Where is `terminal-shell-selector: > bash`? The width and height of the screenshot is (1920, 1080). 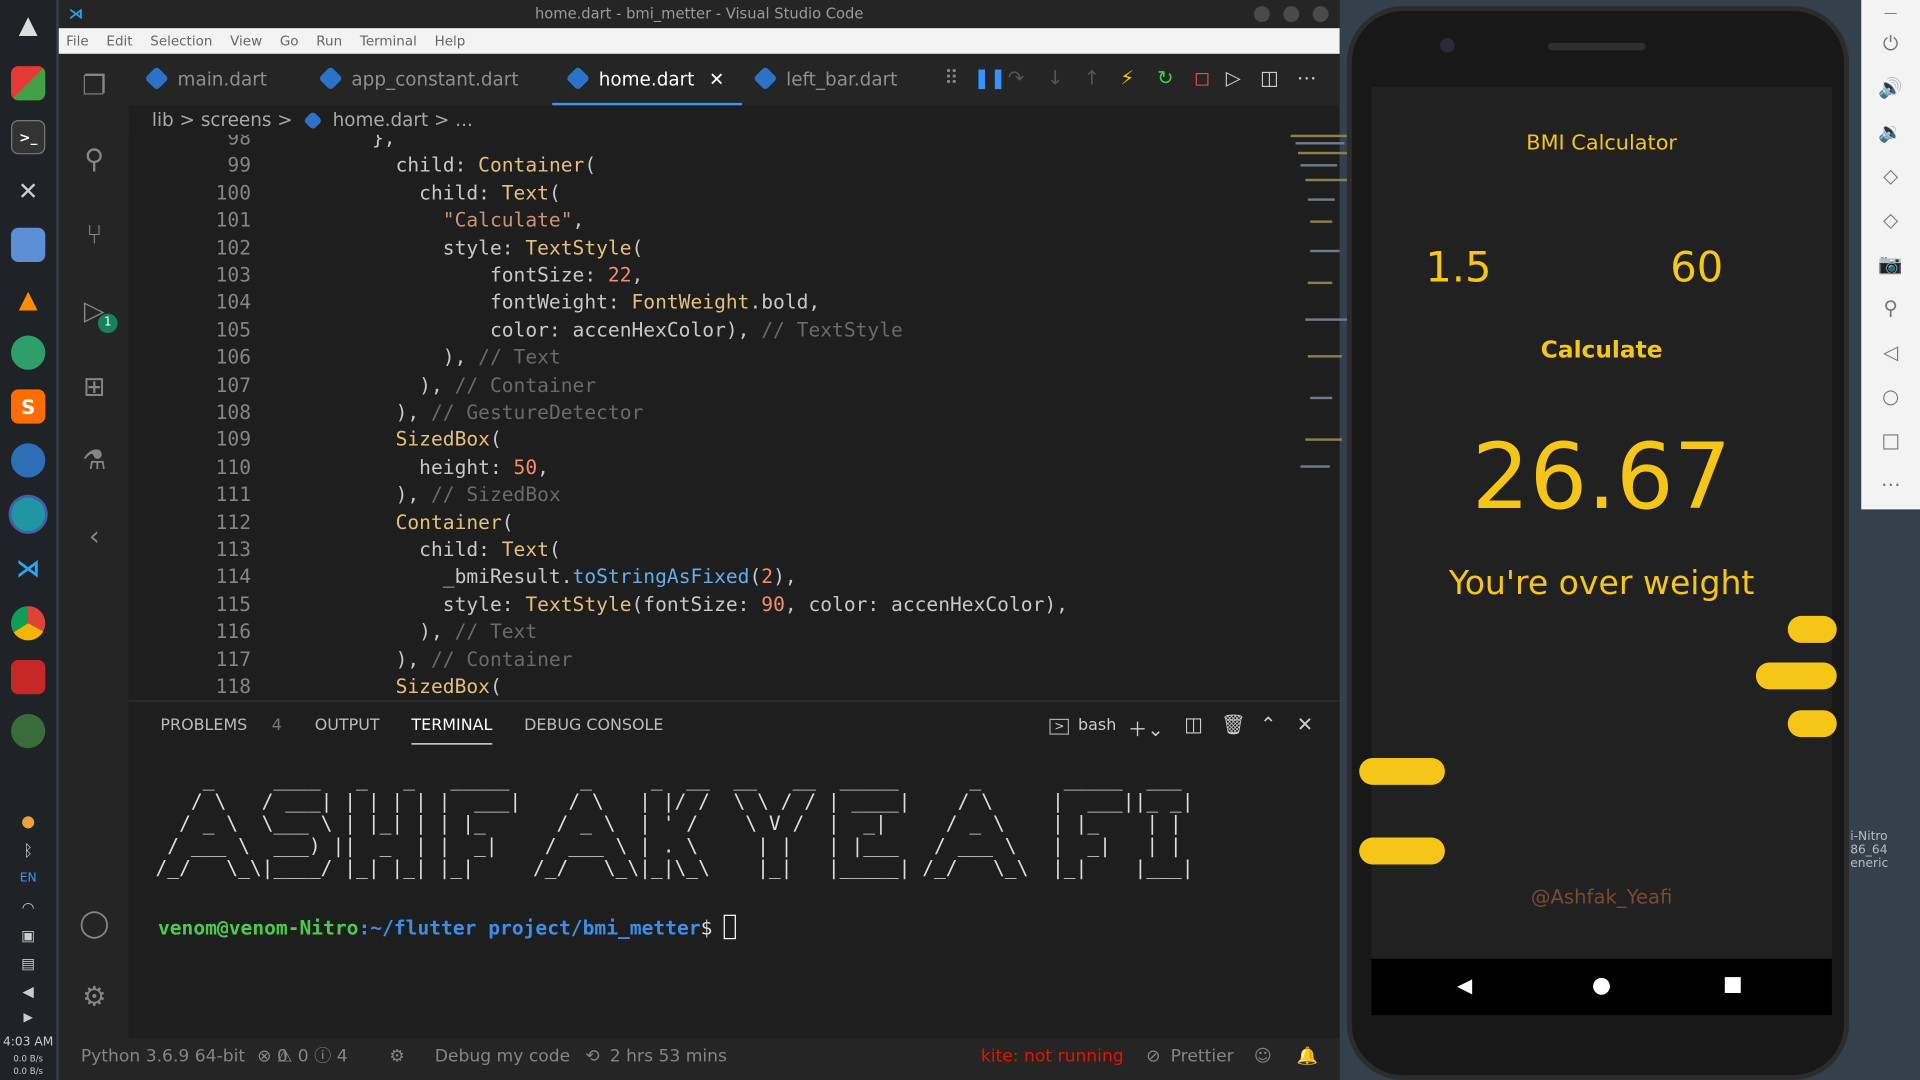 terminal-shell-selector: > bash is located at coordinates (1082, 725).